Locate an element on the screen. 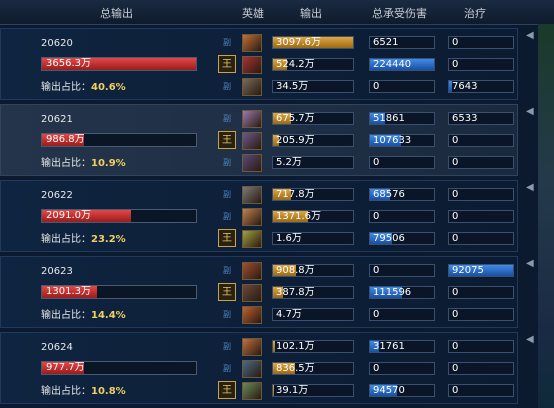  hero-row: 王 39.1万 94570 0 is located at coordinates (260, 391).